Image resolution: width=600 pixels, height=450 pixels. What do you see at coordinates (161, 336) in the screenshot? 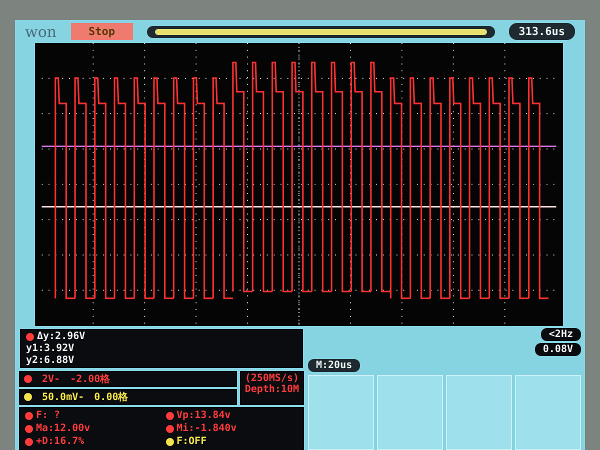
I see `cursor-readout: Δy:2.96V` at bounding box center [161, 336].